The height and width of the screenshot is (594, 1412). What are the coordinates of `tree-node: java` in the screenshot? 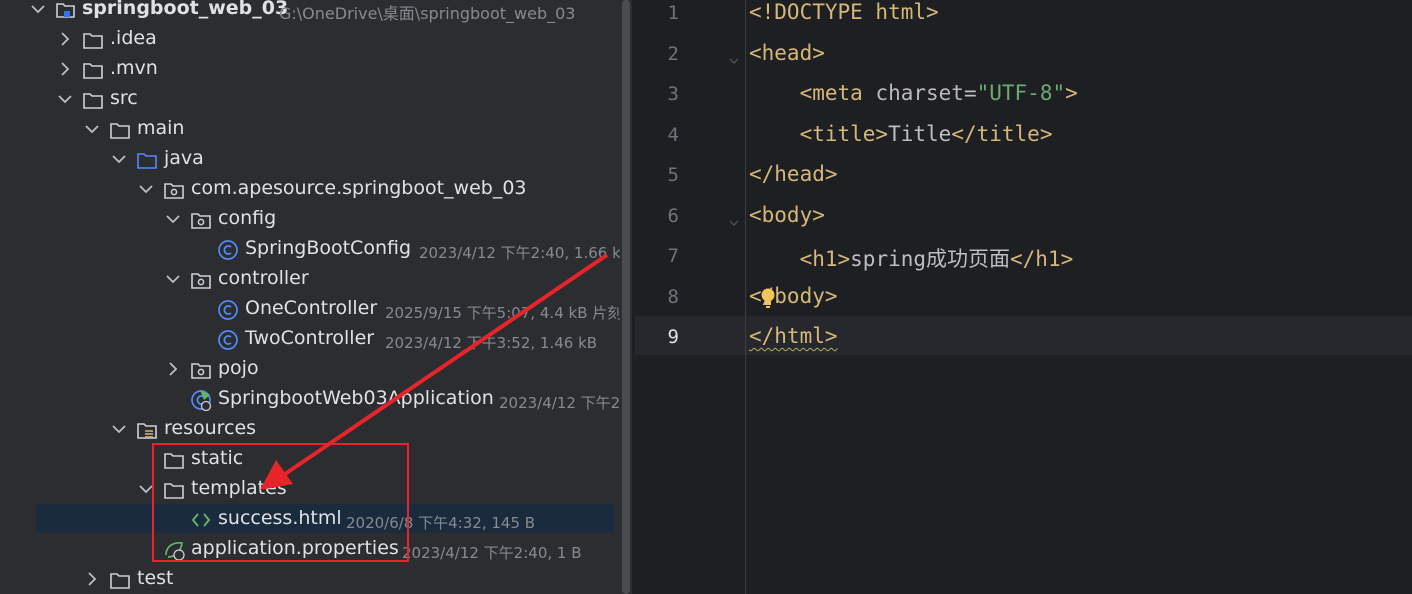 It's located at (310, 159).